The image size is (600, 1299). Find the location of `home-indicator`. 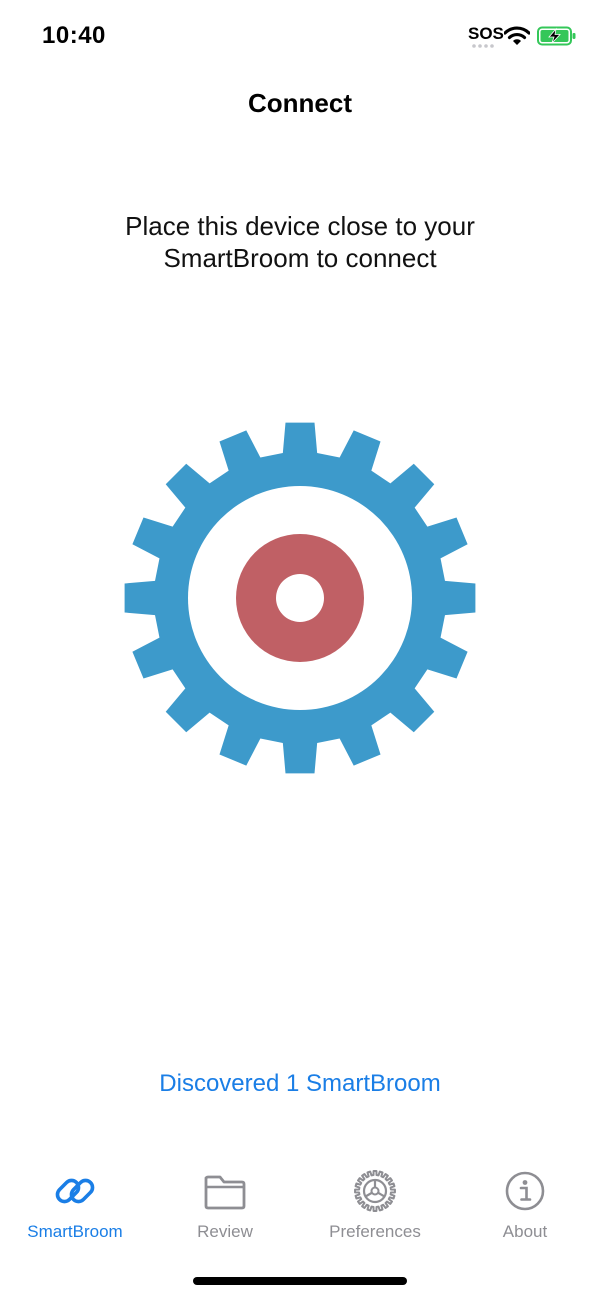

home-indicator is located at coordinates (300, 1281).